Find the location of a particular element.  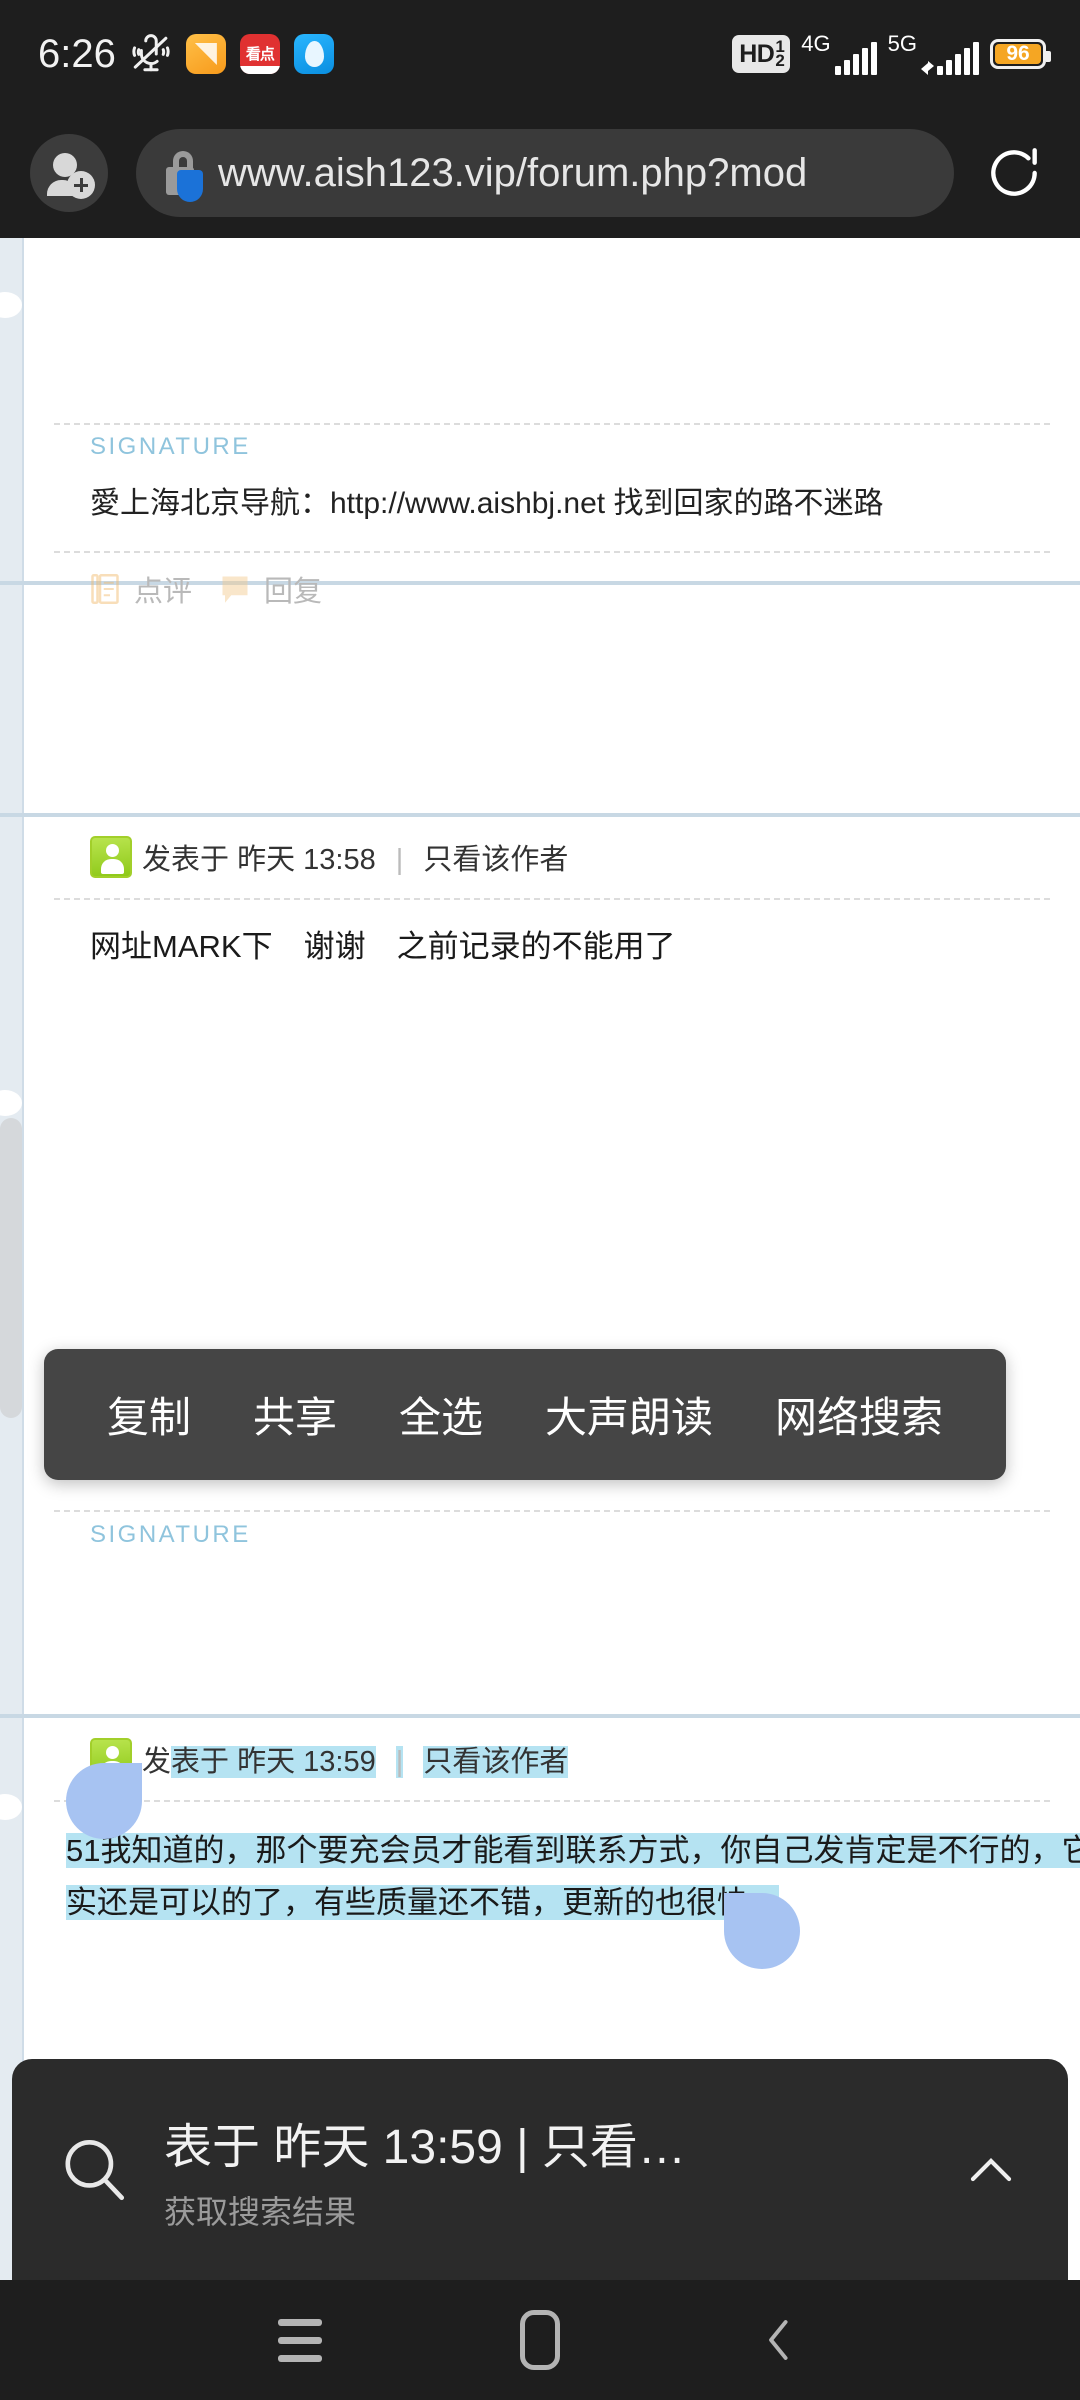

sim1-signal-bars is located at coordinates (855, 58).